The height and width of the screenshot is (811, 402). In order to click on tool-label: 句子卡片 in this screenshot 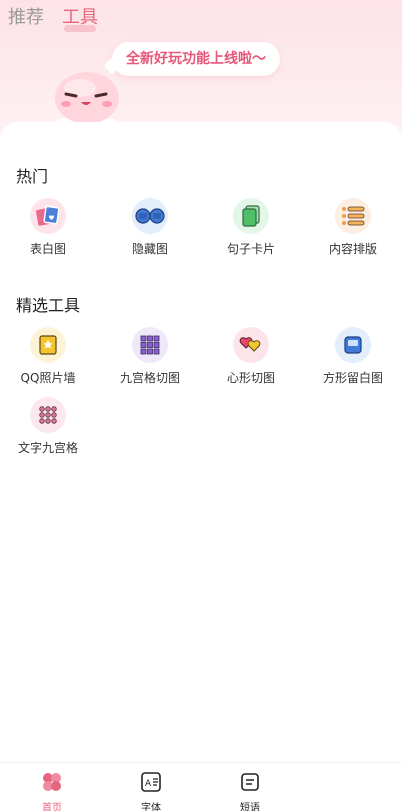, I will do `click(250, 249)`.